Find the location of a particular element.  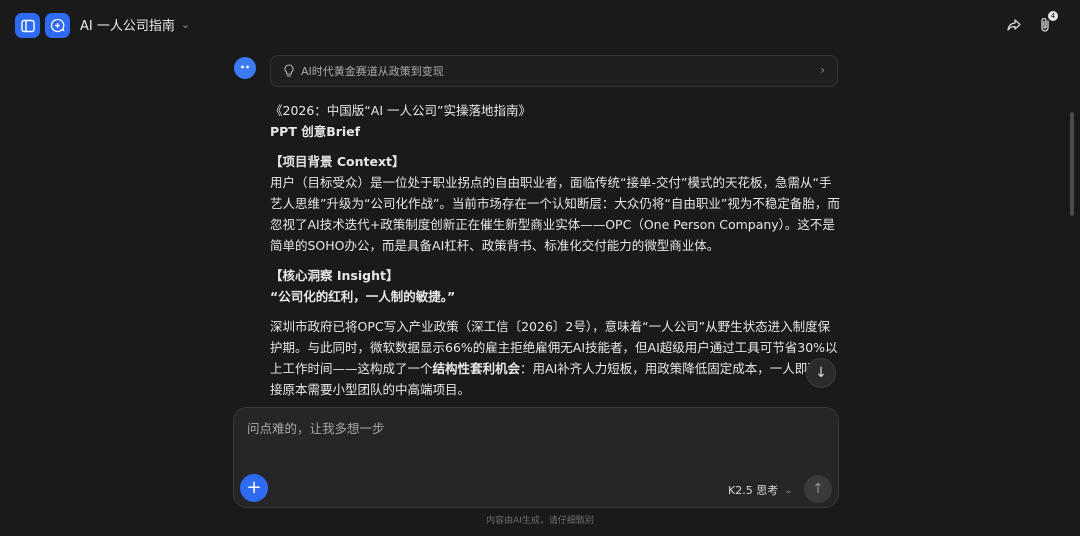

arrow-up-icon: ↑ is located at coordinates (818, 489).